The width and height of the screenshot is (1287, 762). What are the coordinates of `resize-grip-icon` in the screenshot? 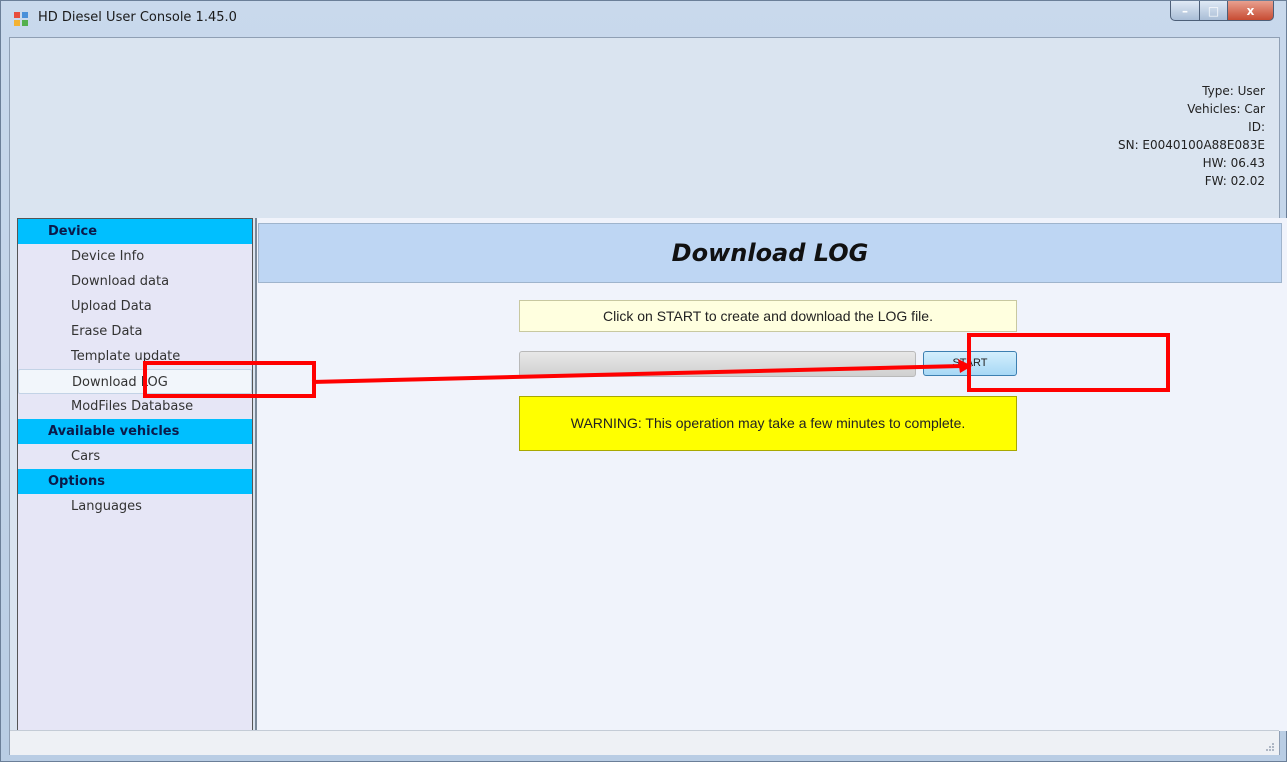 It's located at (1270, 747).